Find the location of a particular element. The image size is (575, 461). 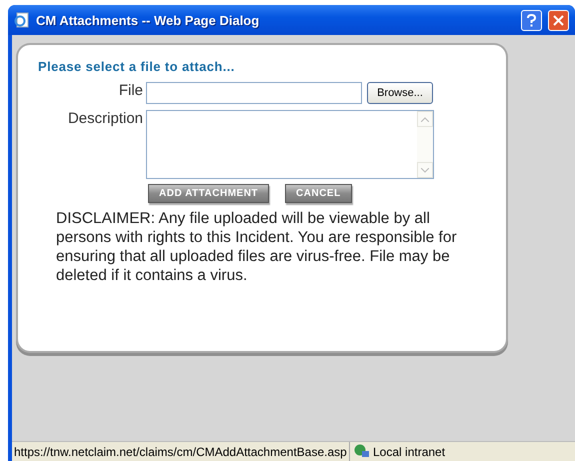

cancel-button: CANCEL is located at coordinates (318, 193).